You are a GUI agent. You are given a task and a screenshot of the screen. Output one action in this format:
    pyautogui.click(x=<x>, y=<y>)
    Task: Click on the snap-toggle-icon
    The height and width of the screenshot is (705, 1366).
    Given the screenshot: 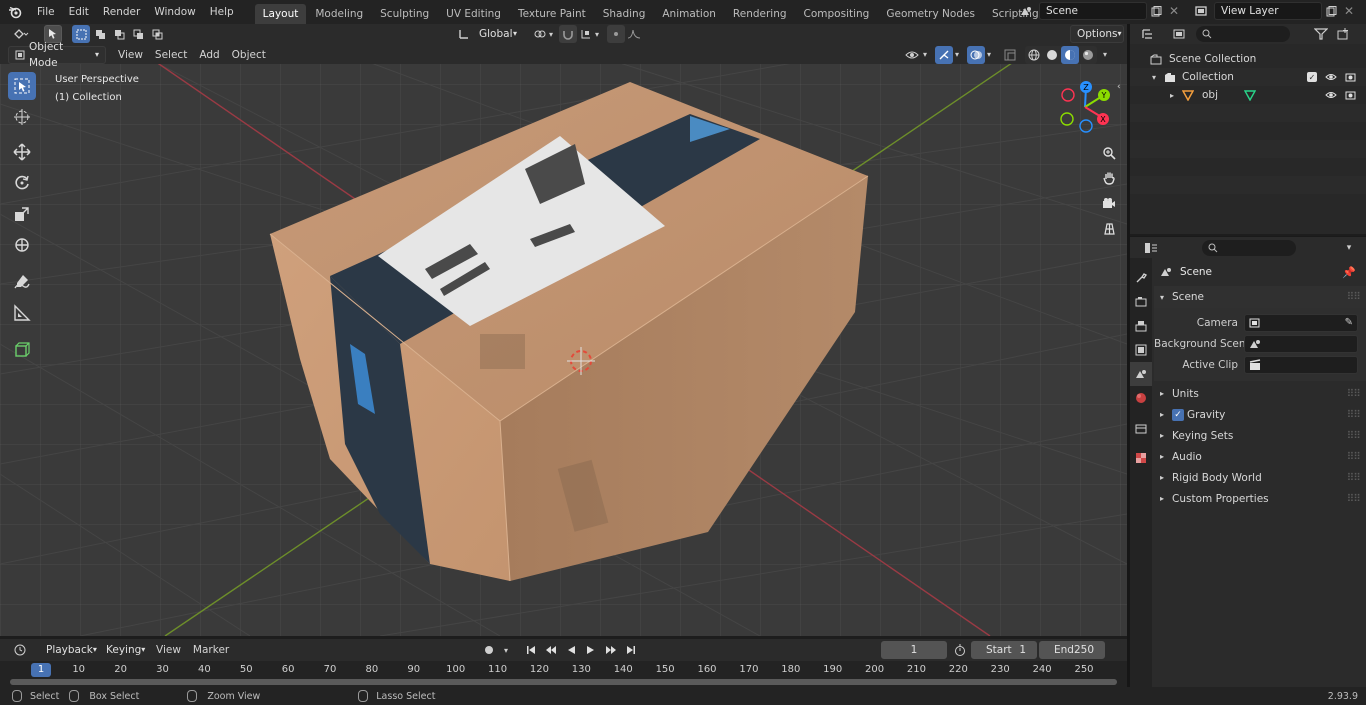 What is the action you would take?
    pyautogui.click(x=568, y=34)
    